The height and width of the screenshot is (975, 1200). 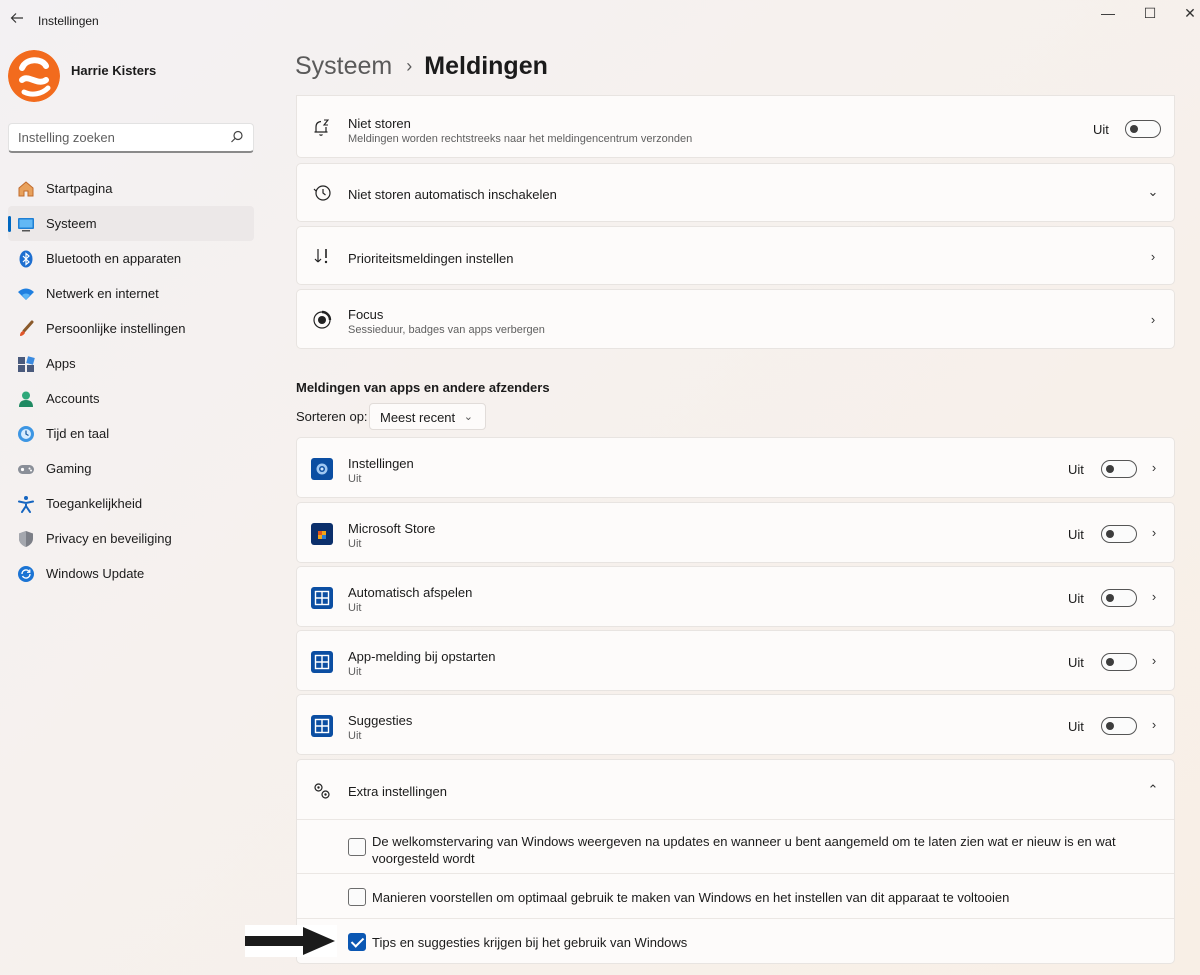 I want to click on home-icon, so click(x=26, y=189).